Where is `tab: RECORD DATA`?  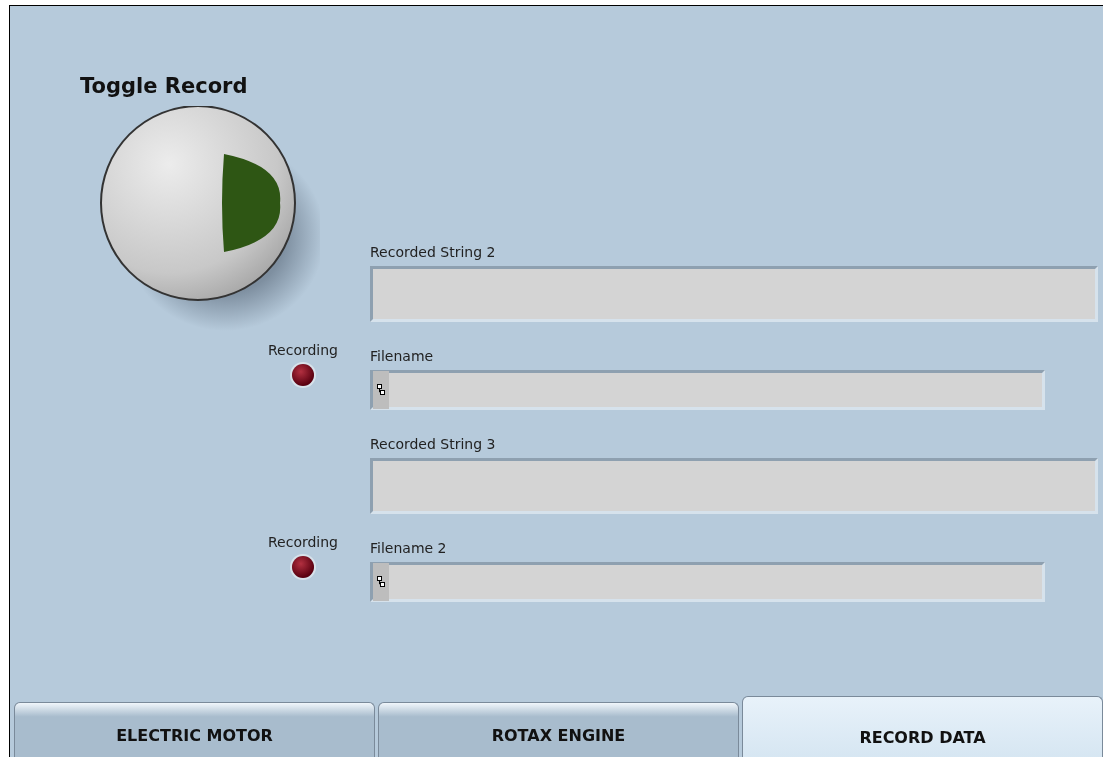 tab: RECORD DATA is located at coordinates (922, 726).